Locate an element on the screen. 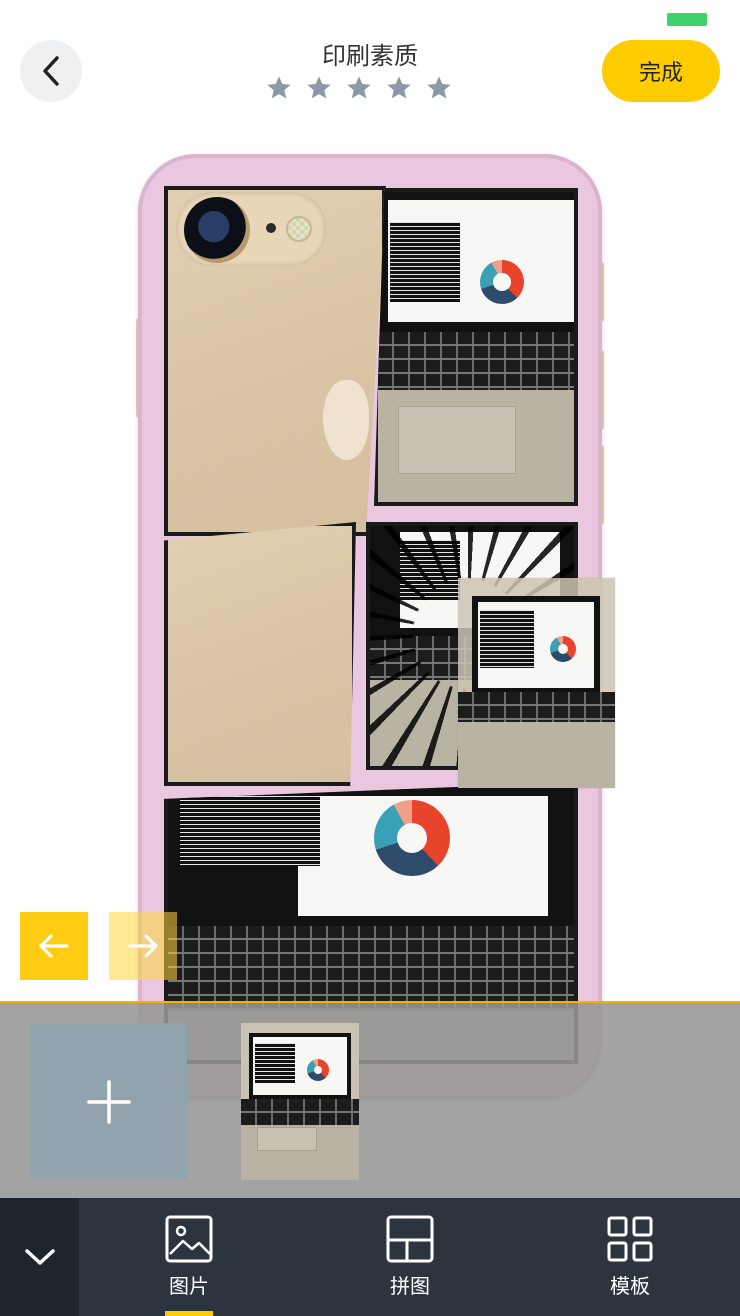 The height and width of the screenshot is (1316, 740). tab-template-label: 模板 is located at coordinates (630, 1286).